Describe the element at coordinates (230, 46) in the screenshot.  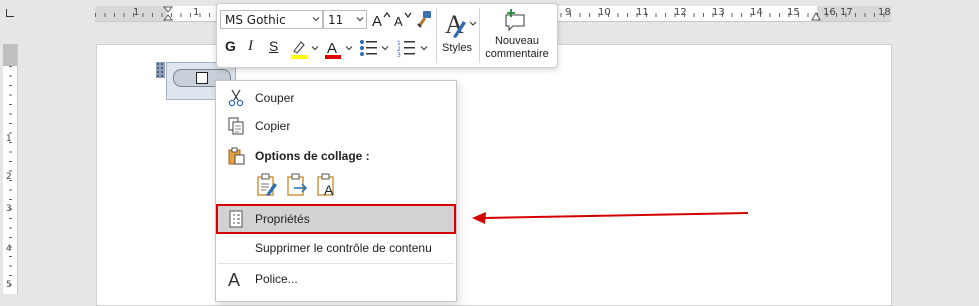
I see `bold-button: G` at that location.